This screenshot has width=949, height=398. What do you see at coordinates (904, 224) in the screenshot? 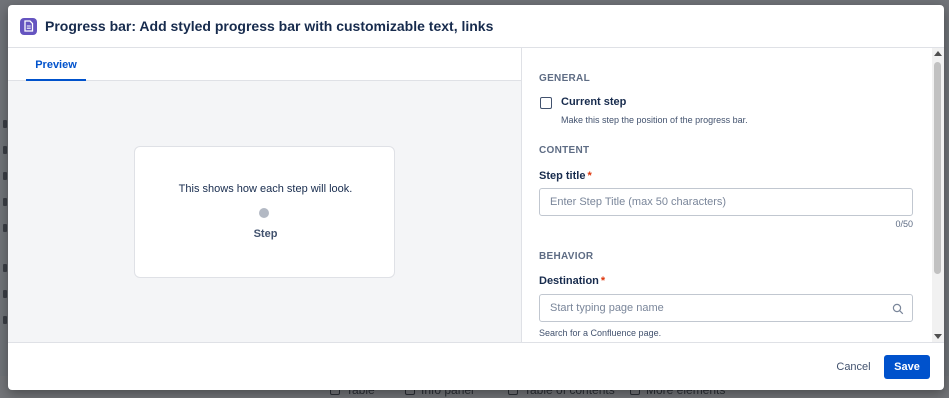
I see `step-title-char-counter: 0/50` at bounding box center [904, 224].